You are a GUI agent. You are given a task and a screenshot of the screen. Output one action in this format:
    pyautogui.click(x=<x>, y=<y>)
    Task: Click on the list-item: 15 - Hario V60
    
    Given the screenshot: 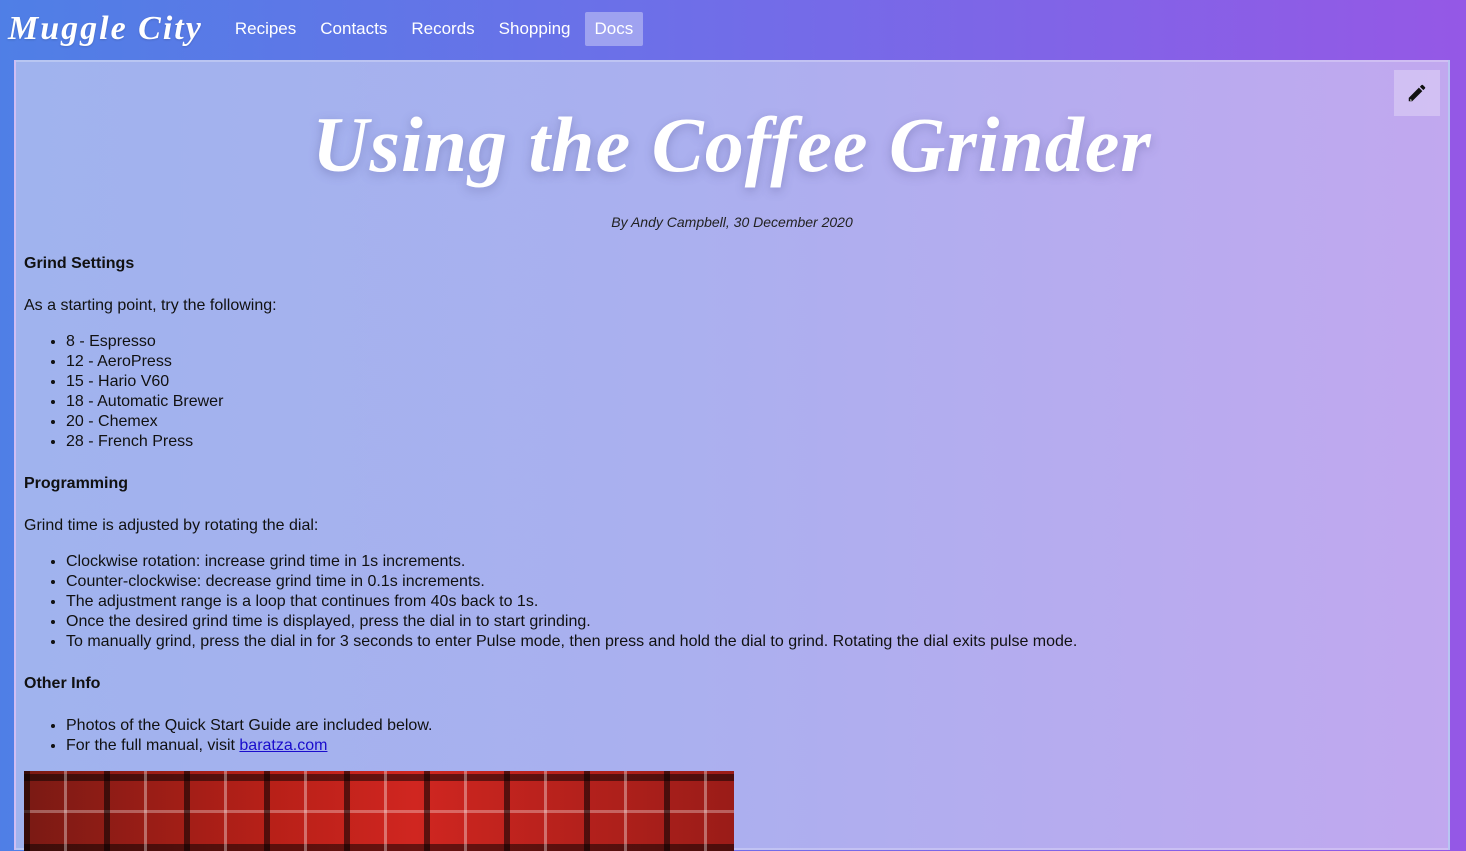 What is the action you would take?
    pyautogui.click(x=745, y=382)
    